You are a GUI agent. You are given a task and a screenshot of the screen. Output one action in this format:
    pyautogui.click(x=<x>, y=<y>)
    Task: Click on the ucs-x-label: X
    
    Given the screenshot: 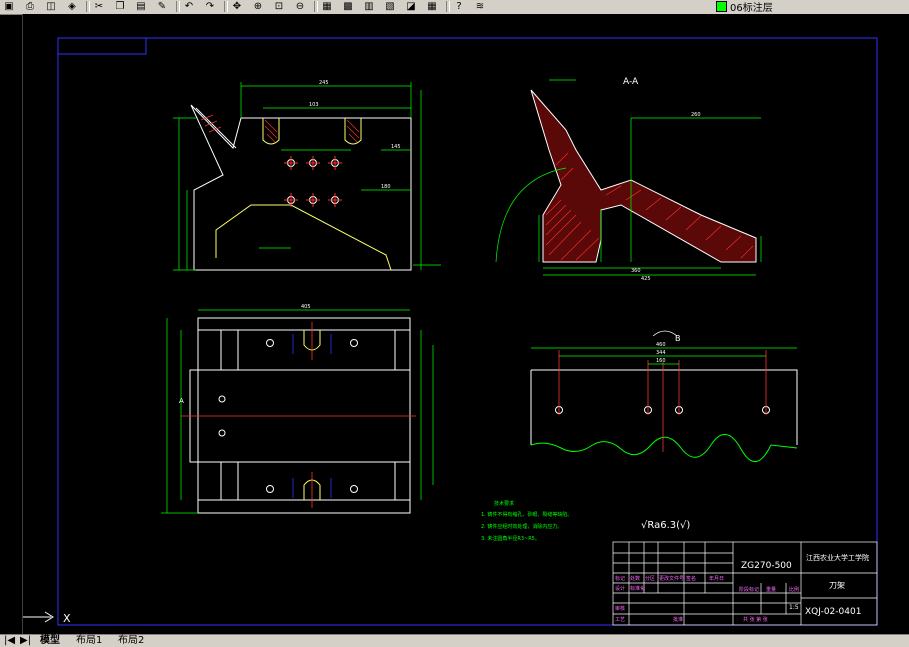 What is the action you would take?
    pyautogui.click(x=67, y=618)
    